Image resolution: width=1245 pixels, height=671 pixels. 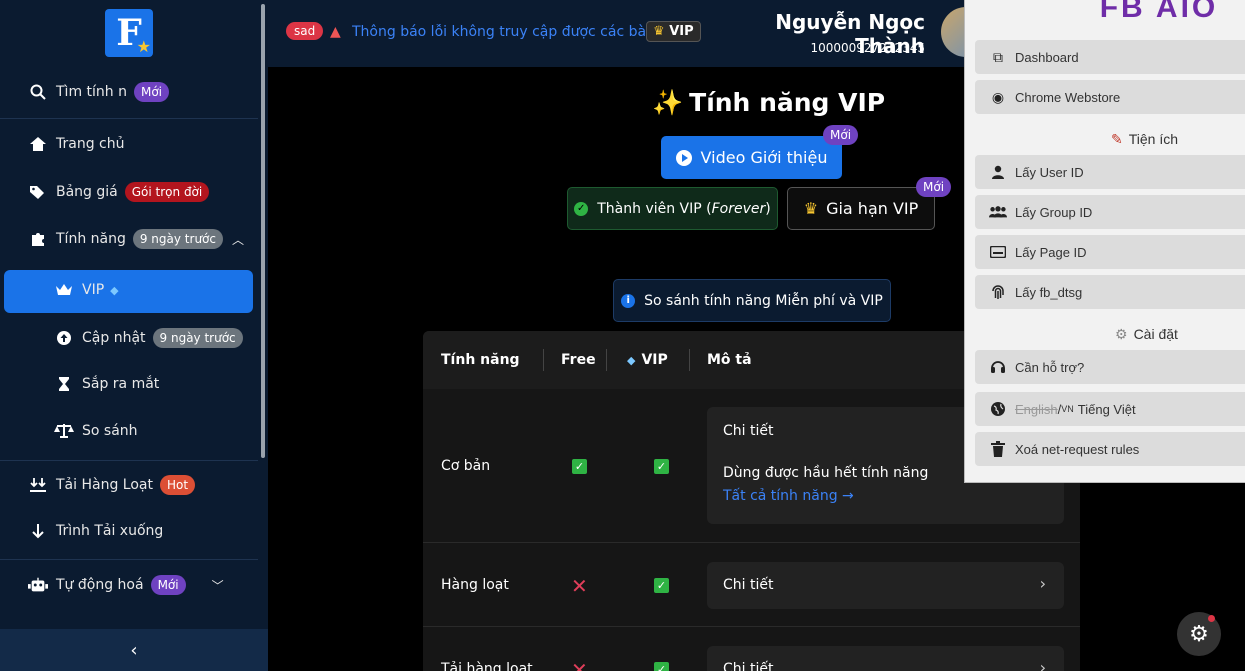 What do you see at coordinates (183, 431) in the screenshot?
I see `sidebar-item-compare: So sánh` at bounding box center [183, 431].